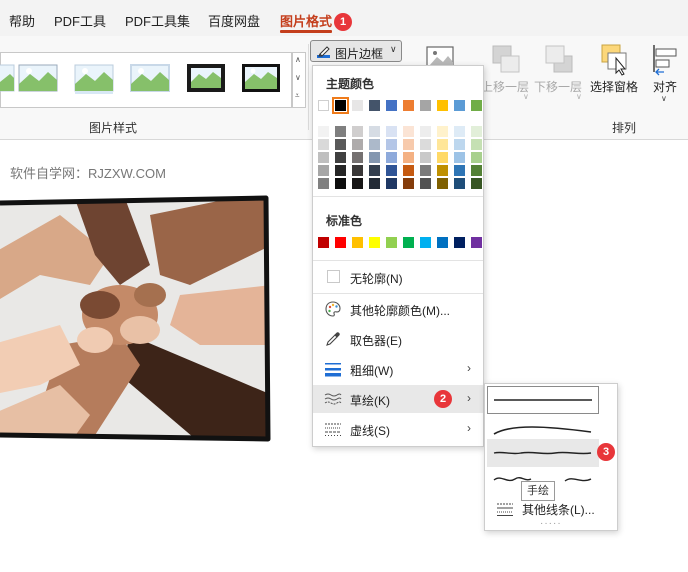 This screenshot has width=688, height=572. Describe the element at coordinates (234, 20) in the screenshot. I see `tab-baidu-netdisk: 百度网盘` at that location.